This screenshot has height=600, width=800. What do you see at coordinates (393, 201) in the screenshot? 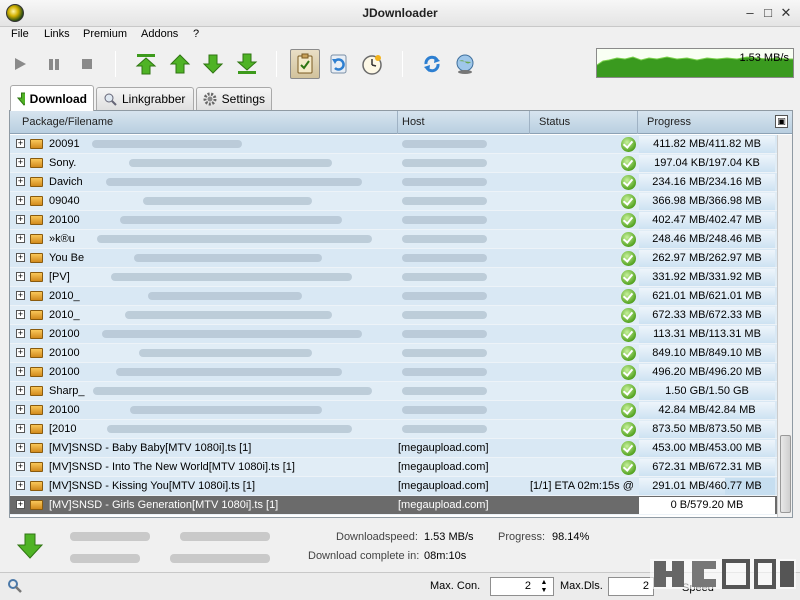
I see `table-row: +09040 366.98 MB/366.98 MB` at bounding box center [393, 201].